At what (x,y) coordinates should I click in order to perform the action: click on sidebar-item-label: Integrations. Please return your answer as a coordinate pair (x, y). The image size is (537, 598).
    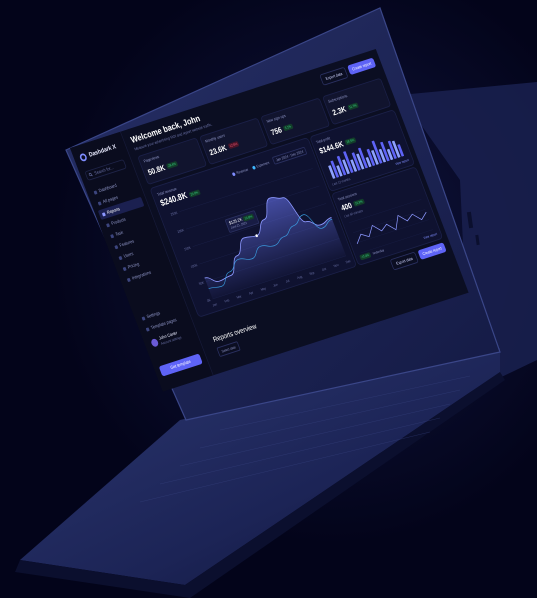
    Looking at the image, I should click on (141, 275).